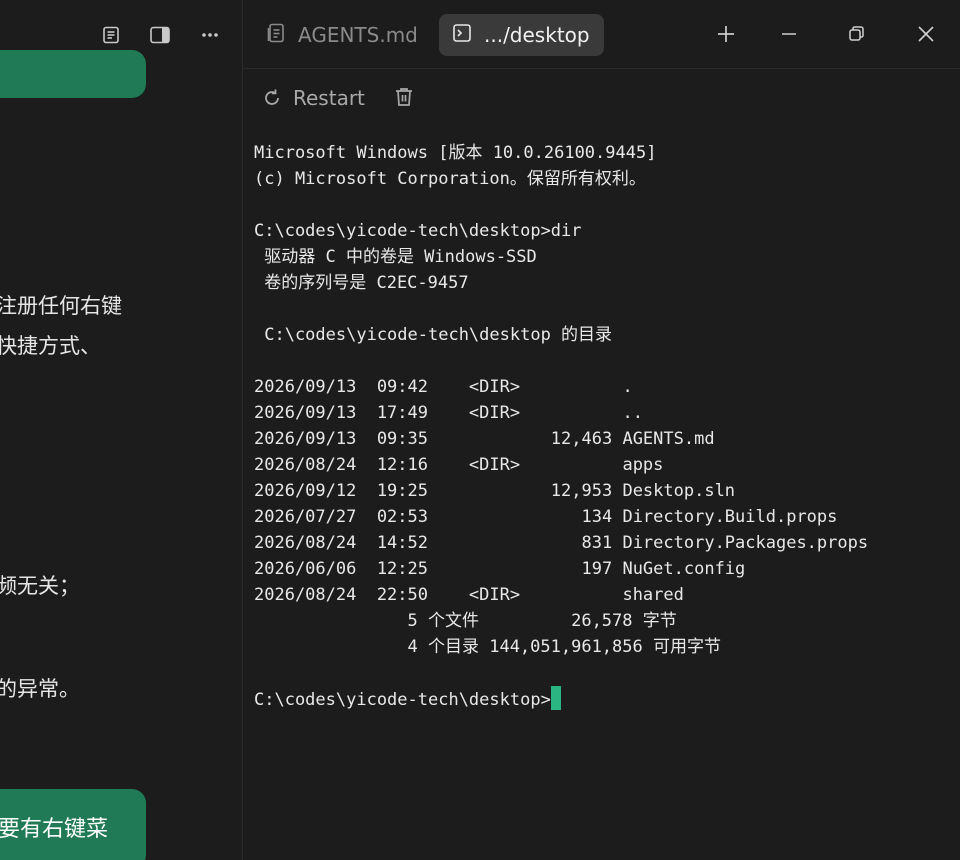 This screenshot has height=860, width=960. Describe the element at coordinates (465, 621) in the screenshot. I see `terminal-line: 5 个文件 26,578 字节` at that location.